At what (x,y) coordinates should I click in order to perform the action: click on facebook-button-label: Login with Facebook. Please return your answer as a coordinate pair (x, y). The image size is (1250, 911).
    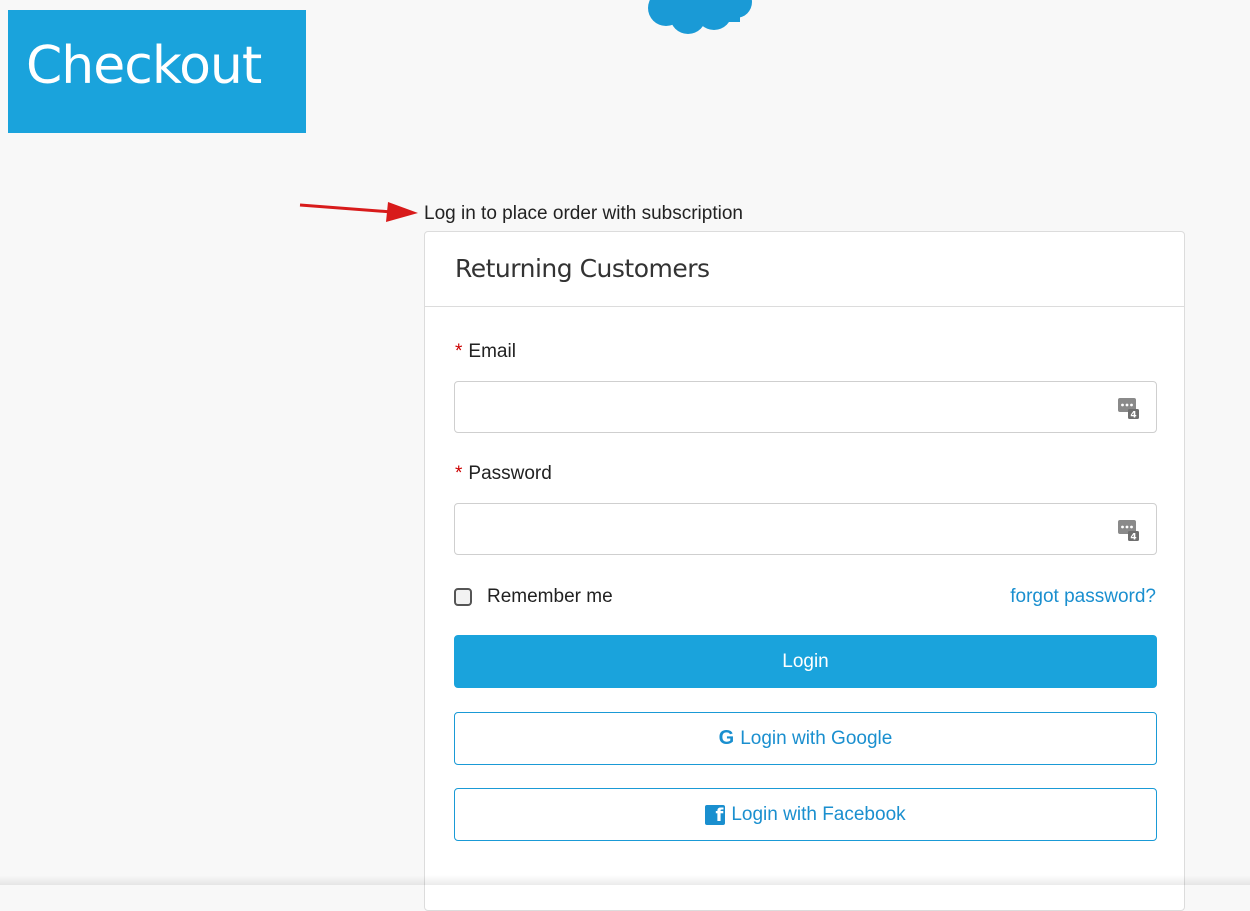
    Looking at the image, I should click on (818, 814).